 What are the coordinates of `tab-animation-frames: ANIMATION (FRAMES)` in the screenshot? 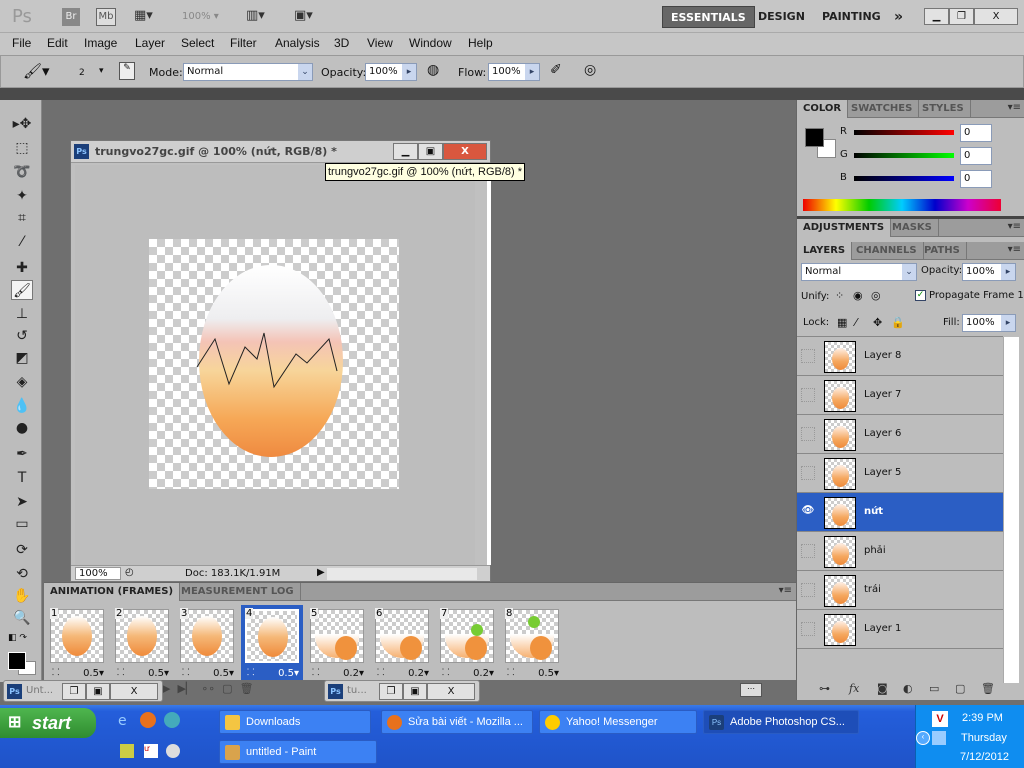 It's located at (112, 592).